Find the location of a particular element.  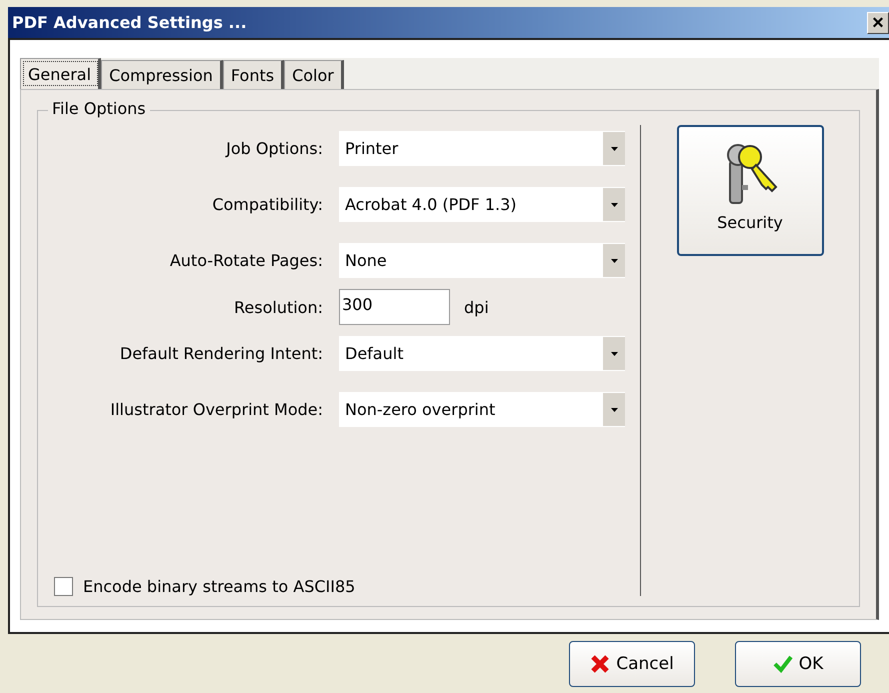

field-label: Resolution: is located at coordinates (278, 307).